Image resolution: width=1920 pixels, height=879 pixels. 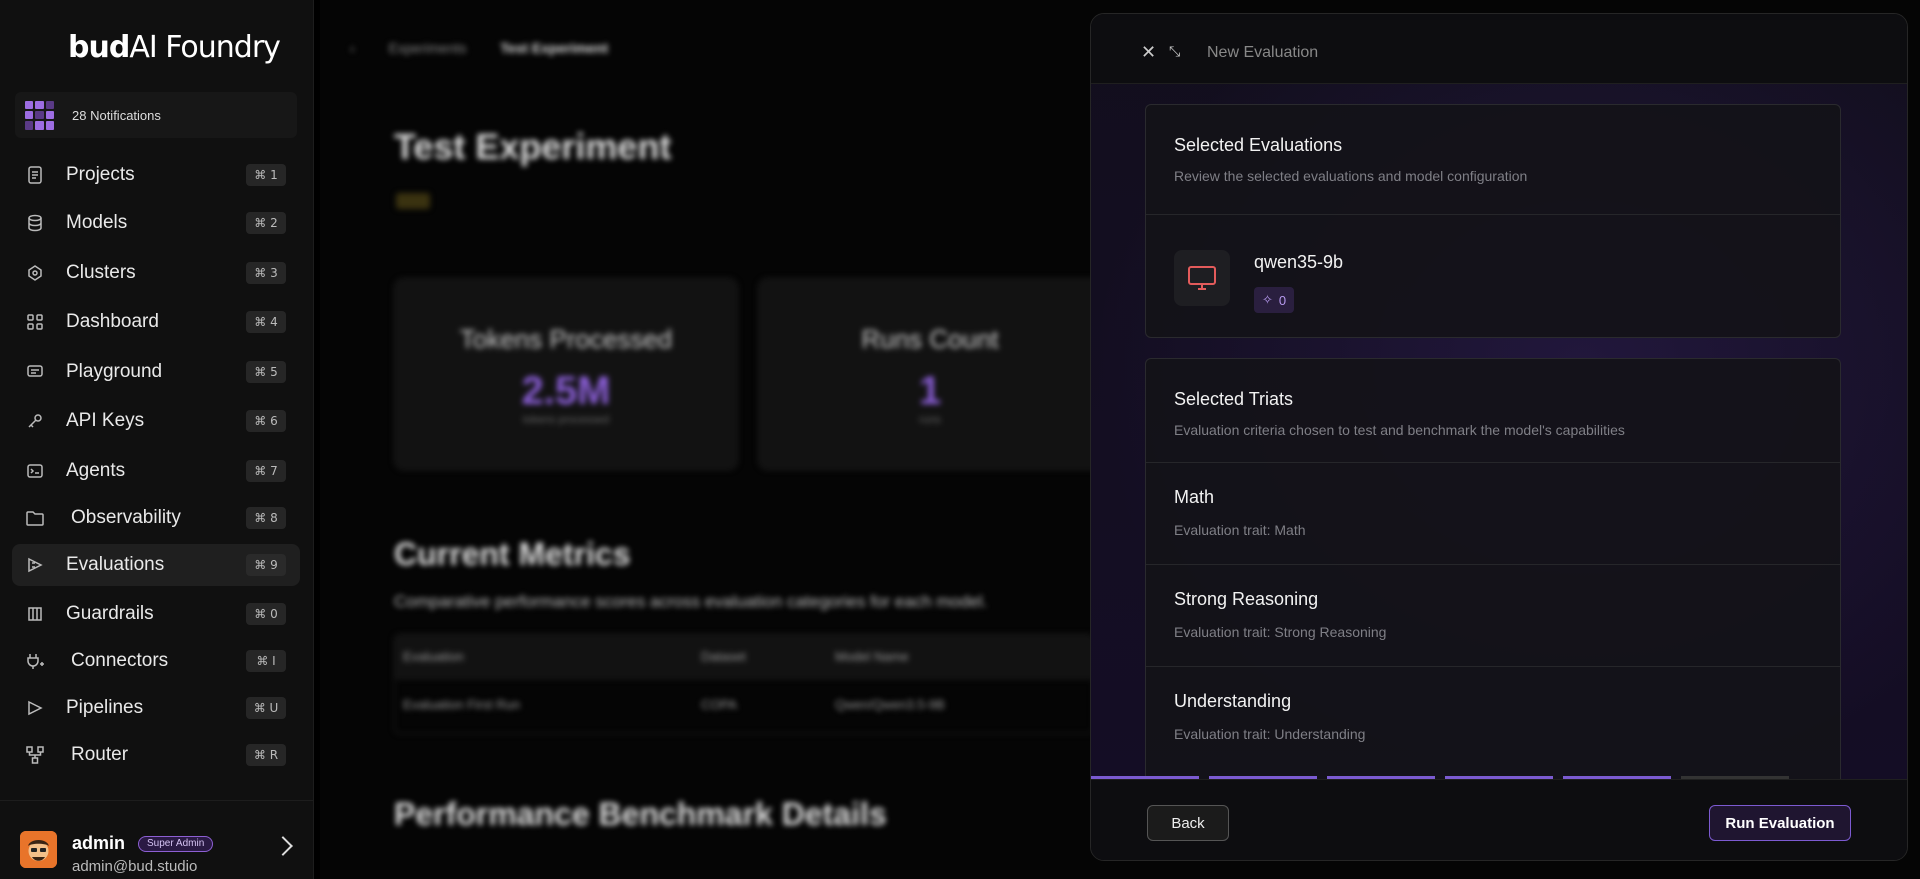 I want to click on trait-description: Evaluation trait: Strong Reasoning, so click(x=1280, y=632).